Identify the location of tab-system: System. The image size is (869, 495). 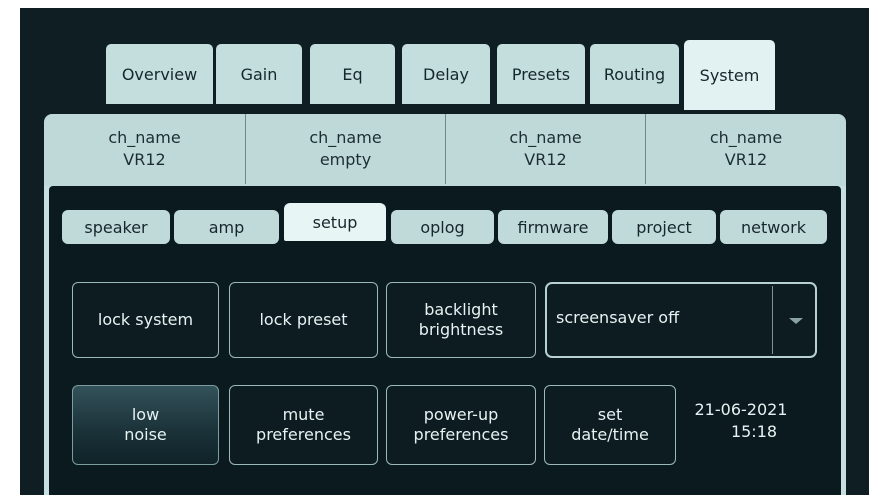
(729, 75).